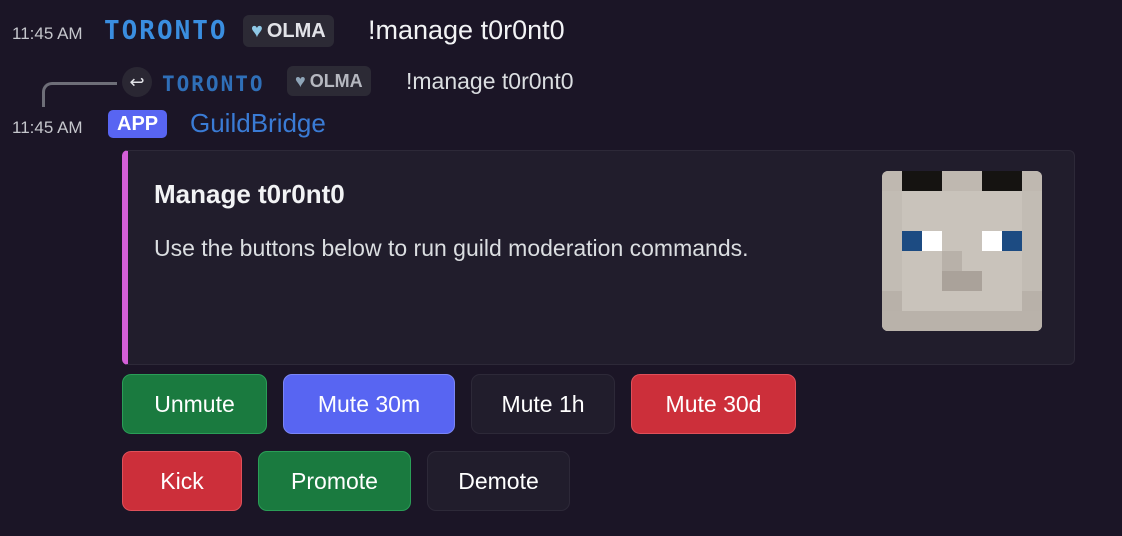 This screenshot has width=1122, height=536. What do you see at coordinates (498, 481) in the screenshot?
I see `demote-button: Demote` at bounding box center [498, 481].